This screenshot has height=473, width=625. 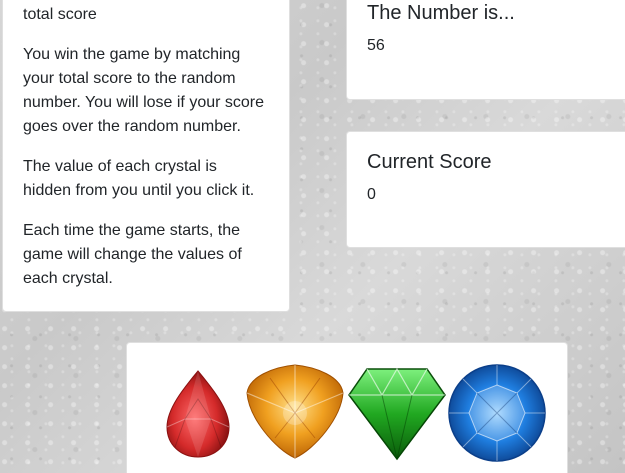 What do you see at coordinates (376, 45) in the screenshot?
I see `target-number-value: 56` at bounding box center [376, 45].